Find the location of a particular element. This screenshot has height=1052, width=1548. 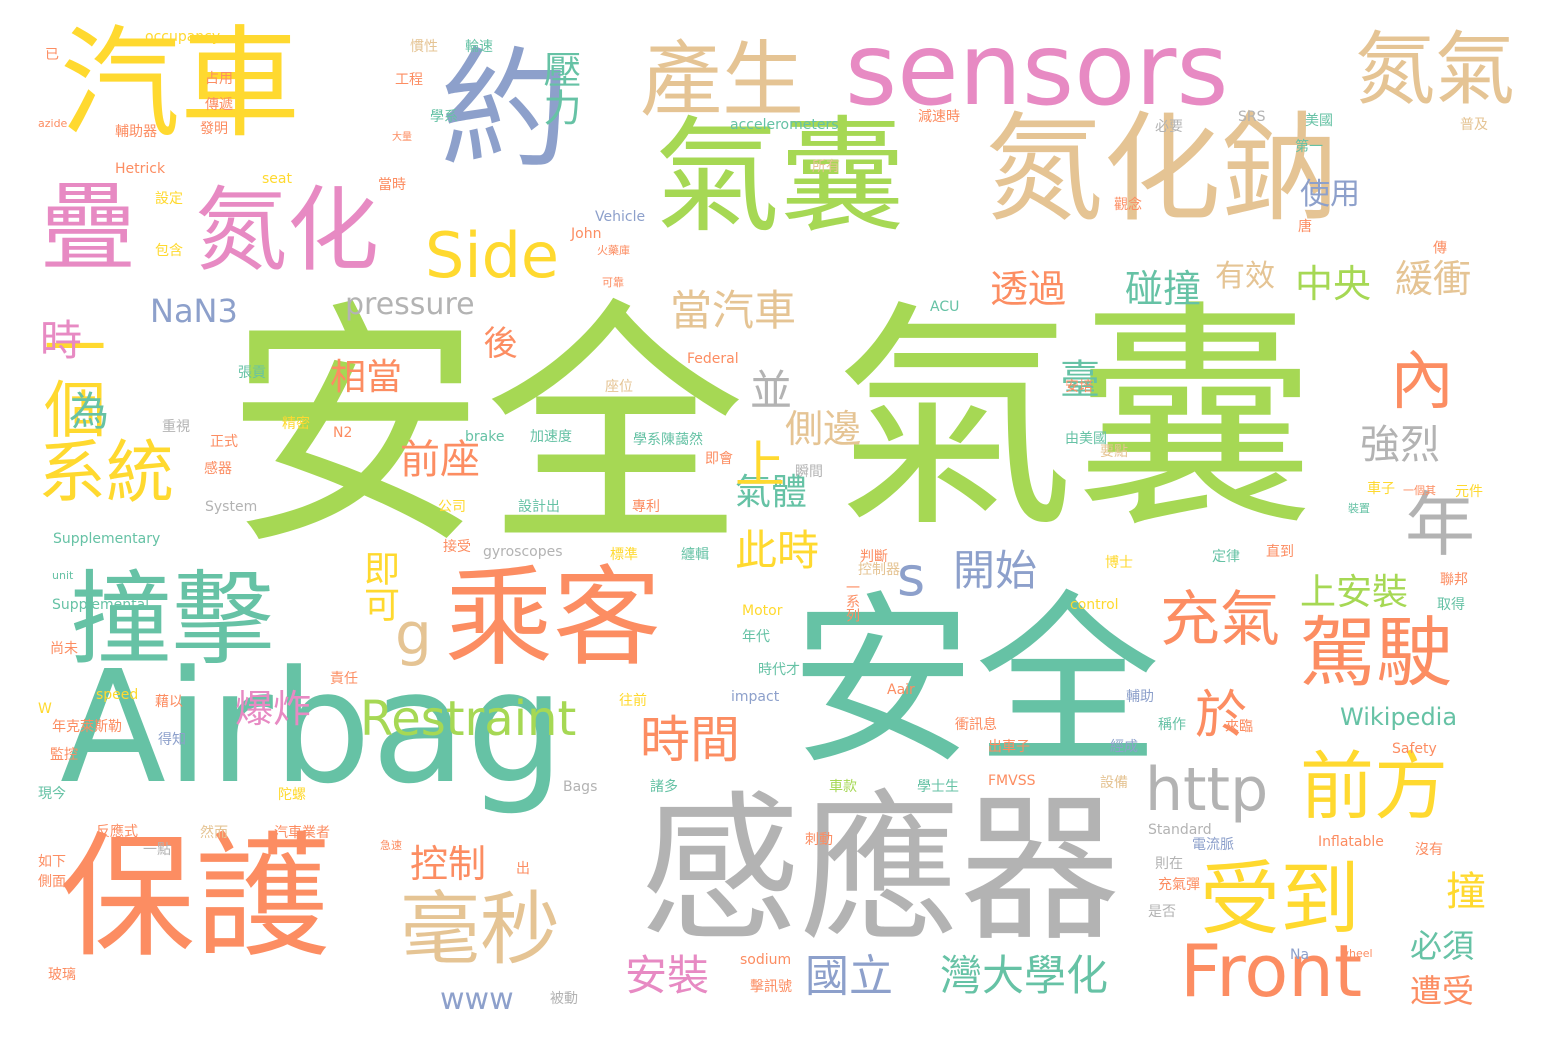

word-11: 撞擊 is located at coordinates (172, 620).